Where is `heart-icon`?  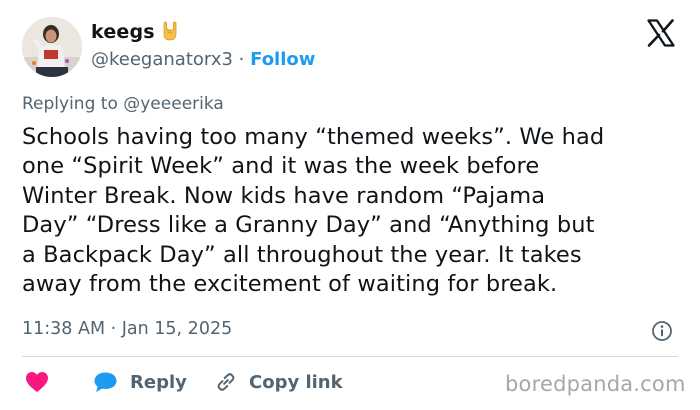
heart-icon is located at coordinates (37, 382).